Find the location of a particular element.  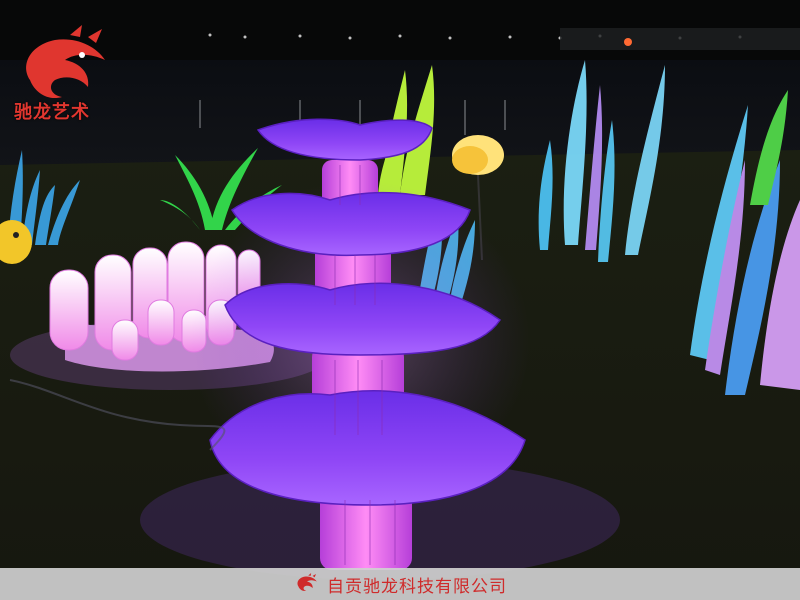

watermark-brand-text: 驰龙艺术 is located at coordinates (52, 112).